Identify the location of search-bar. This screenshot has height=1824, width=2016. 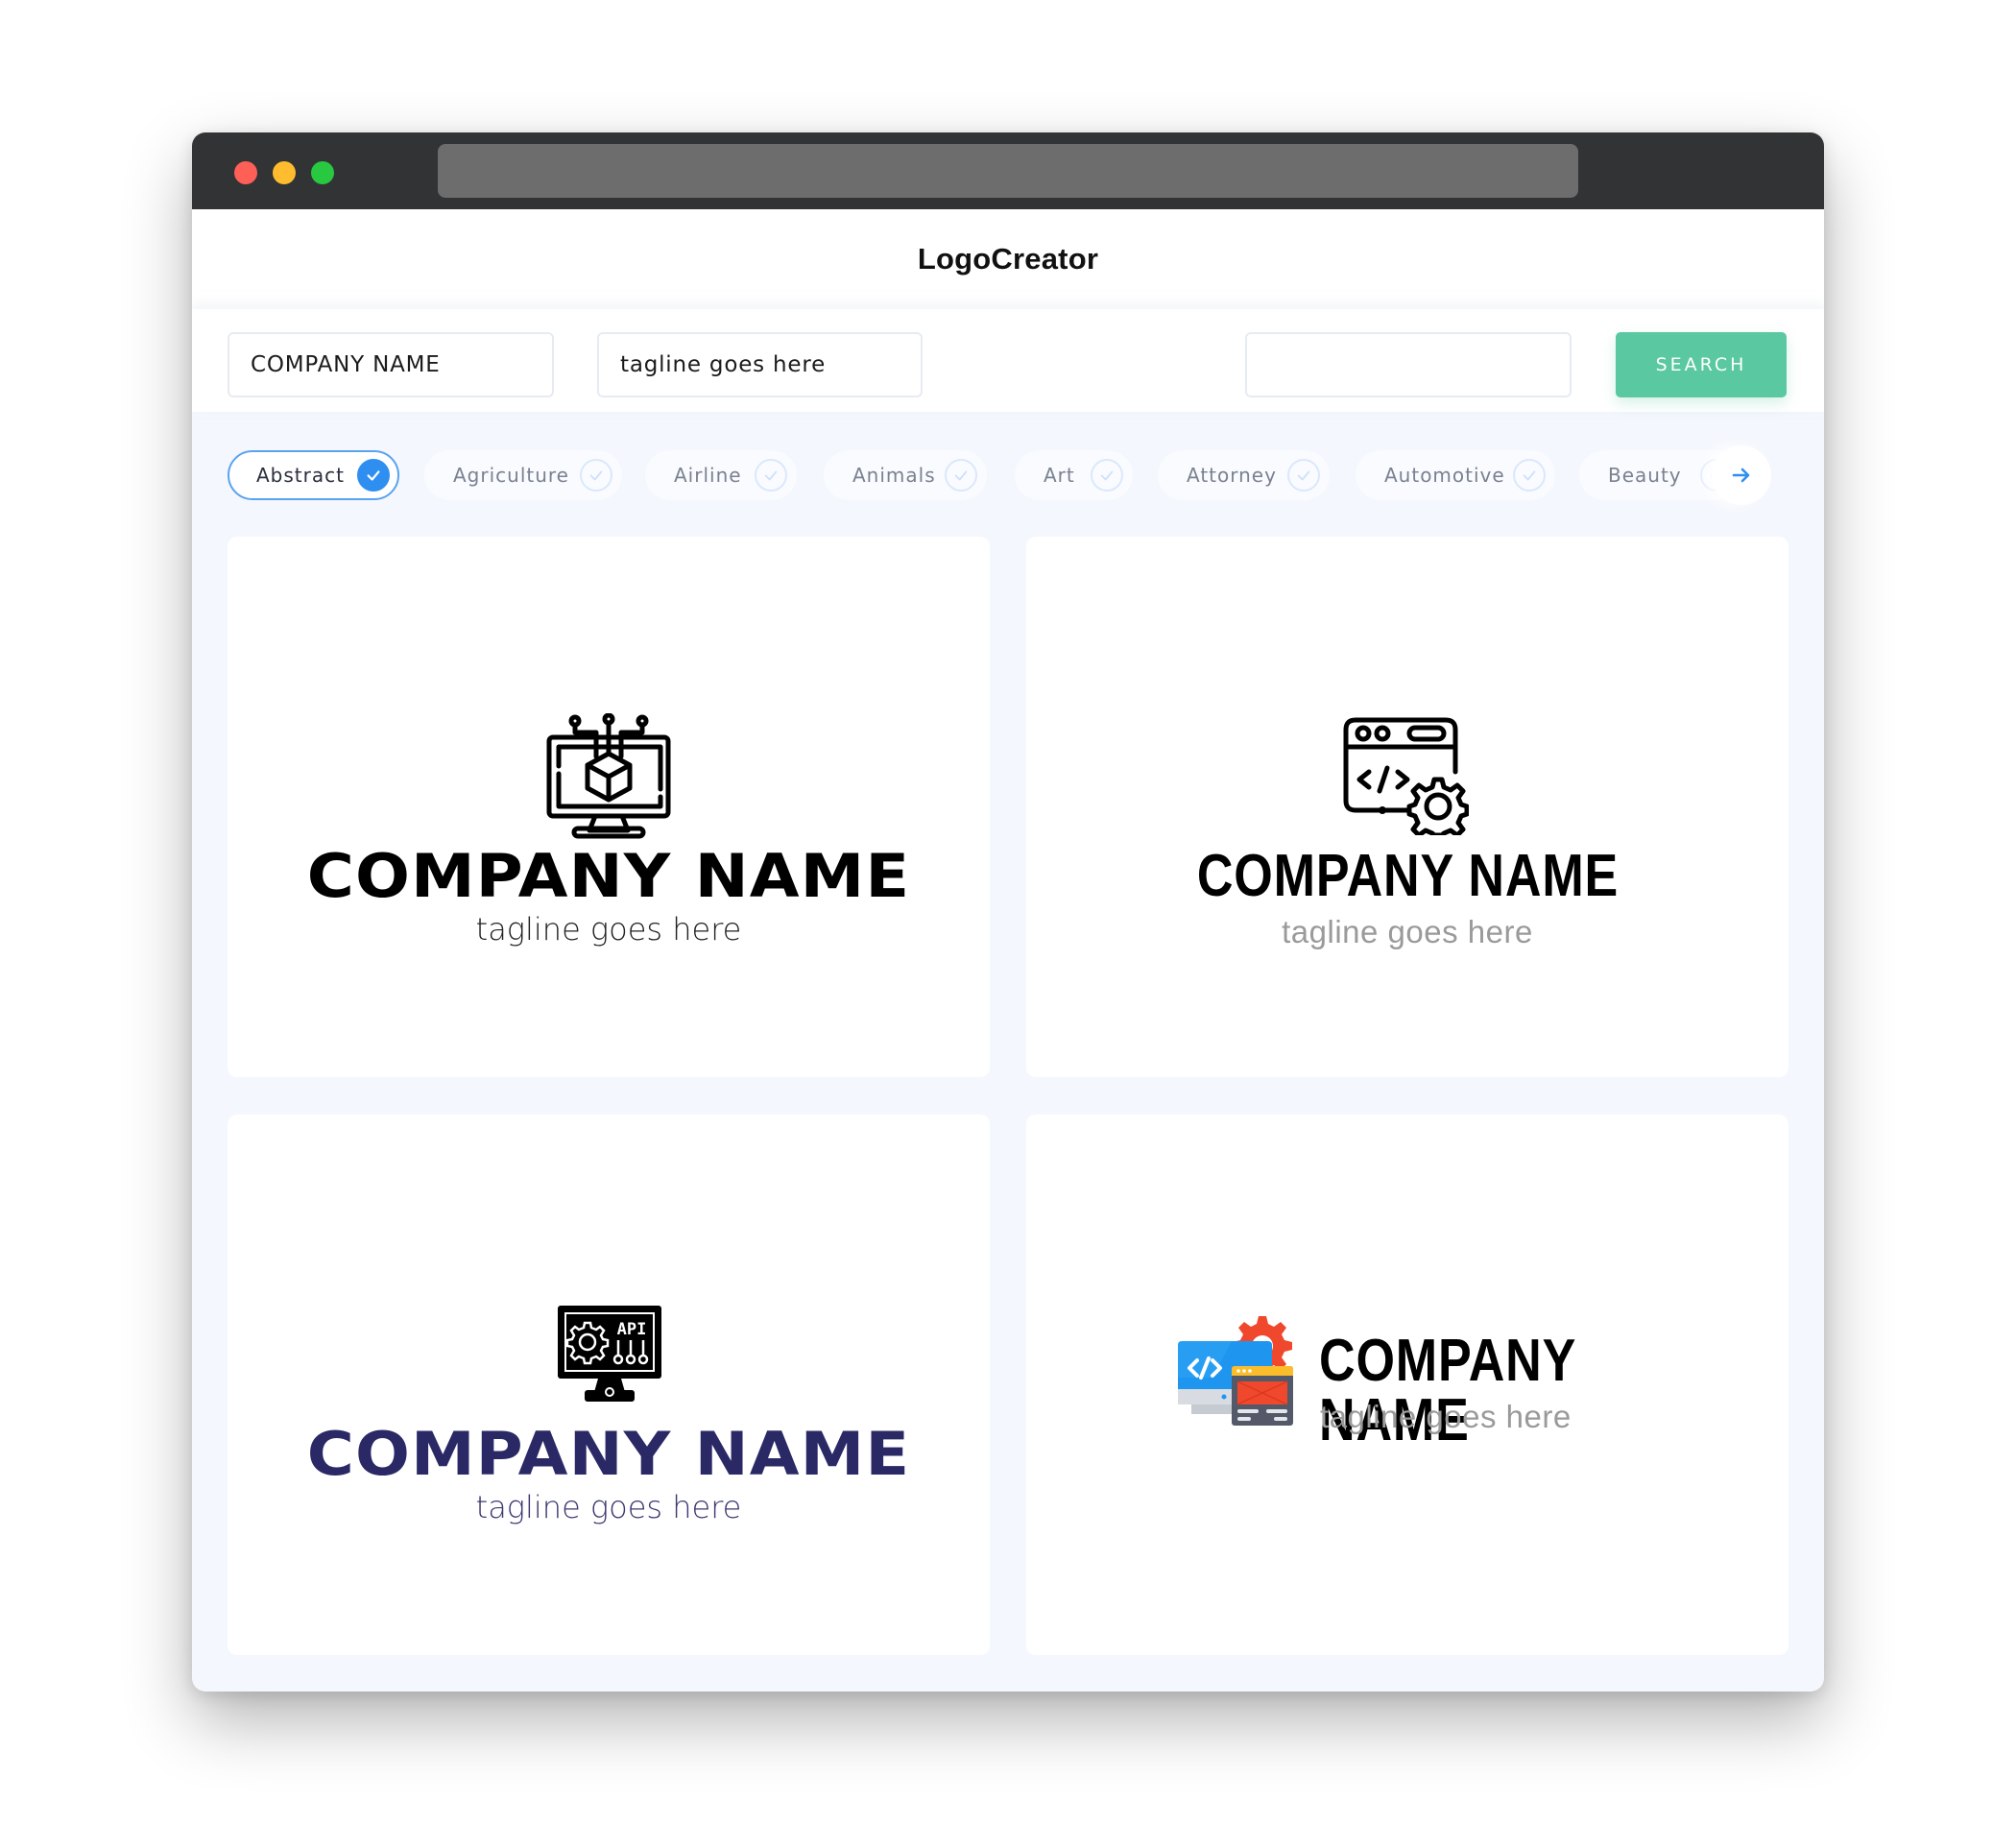
(1008, 360).